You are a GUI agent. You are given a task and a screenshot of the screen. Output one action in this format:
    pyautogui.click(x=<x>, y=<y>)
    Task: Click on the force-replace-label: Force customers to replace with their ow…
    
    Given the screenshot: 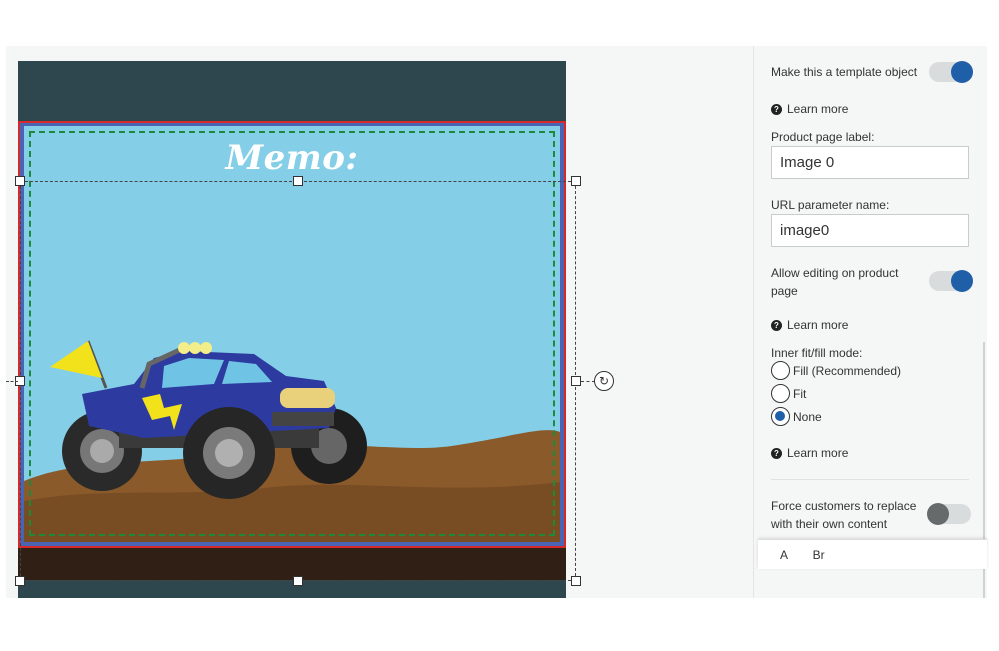 What is the action you would take?
    pyautogui.click(x=844, y=515)
    